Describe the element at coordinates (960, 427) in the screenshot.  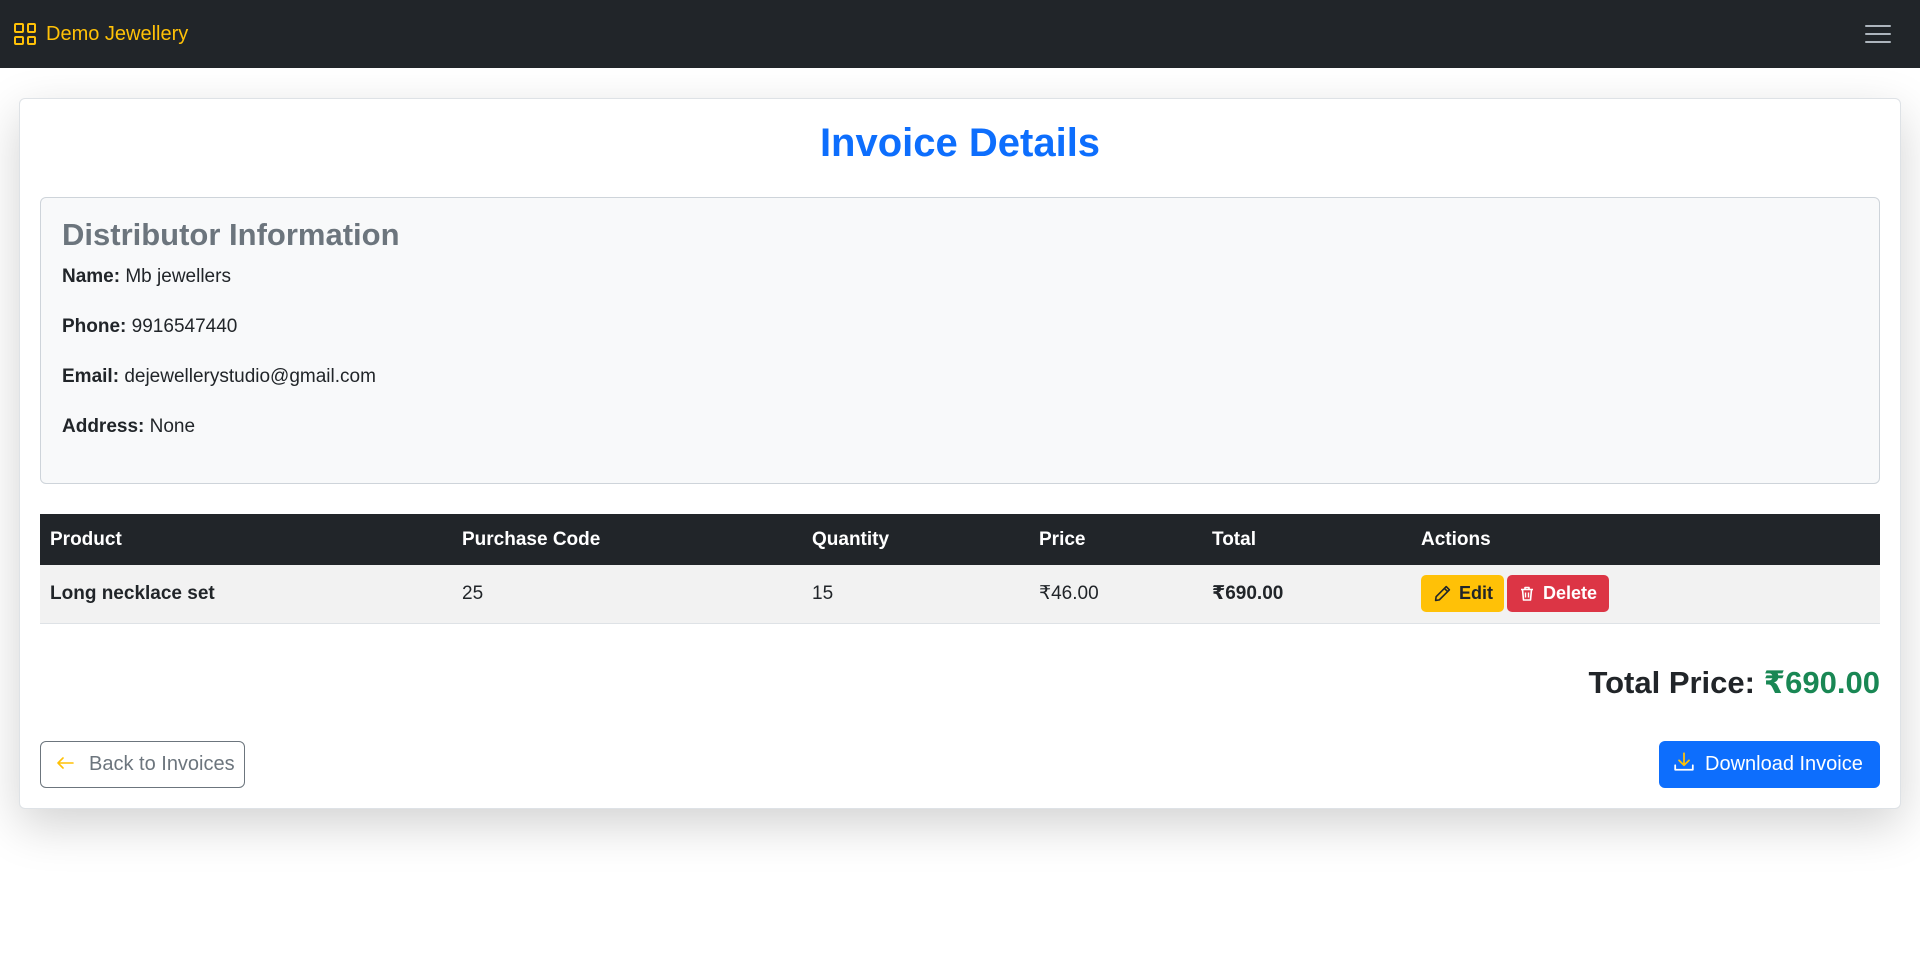
I see `distributor-address: Address: None` at that location.